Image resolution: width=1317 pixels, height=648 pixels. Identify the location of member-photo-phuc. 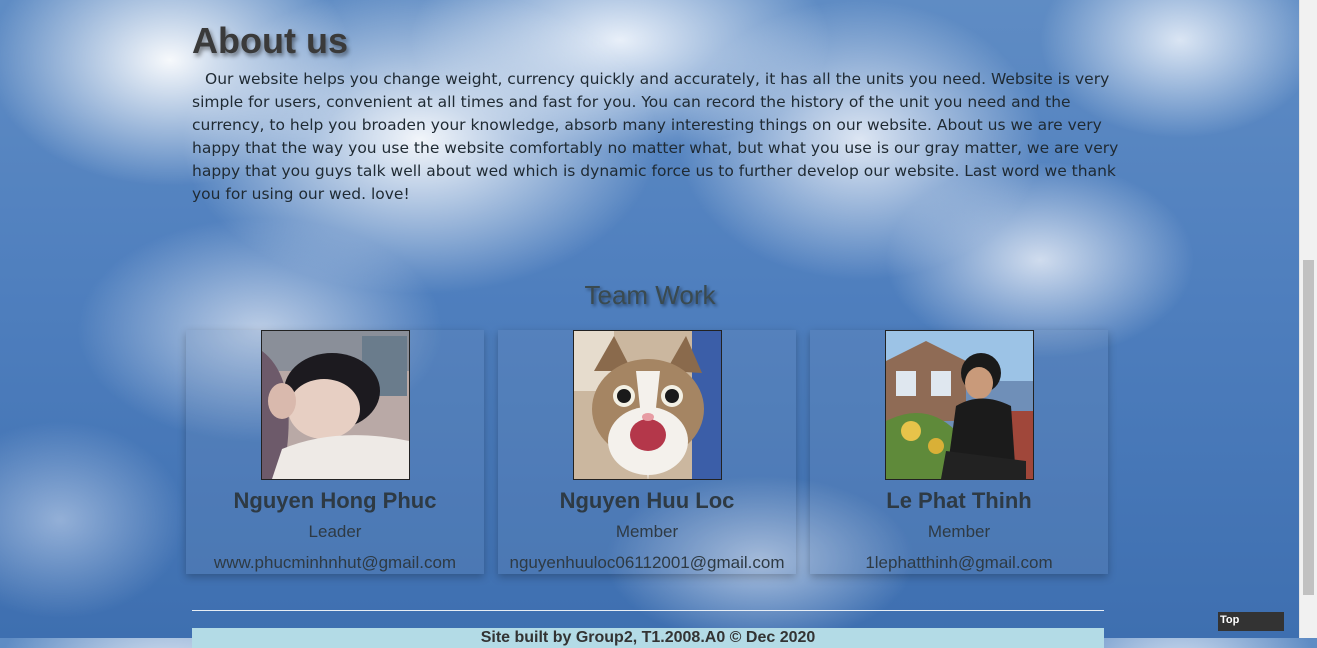
(335, 405).